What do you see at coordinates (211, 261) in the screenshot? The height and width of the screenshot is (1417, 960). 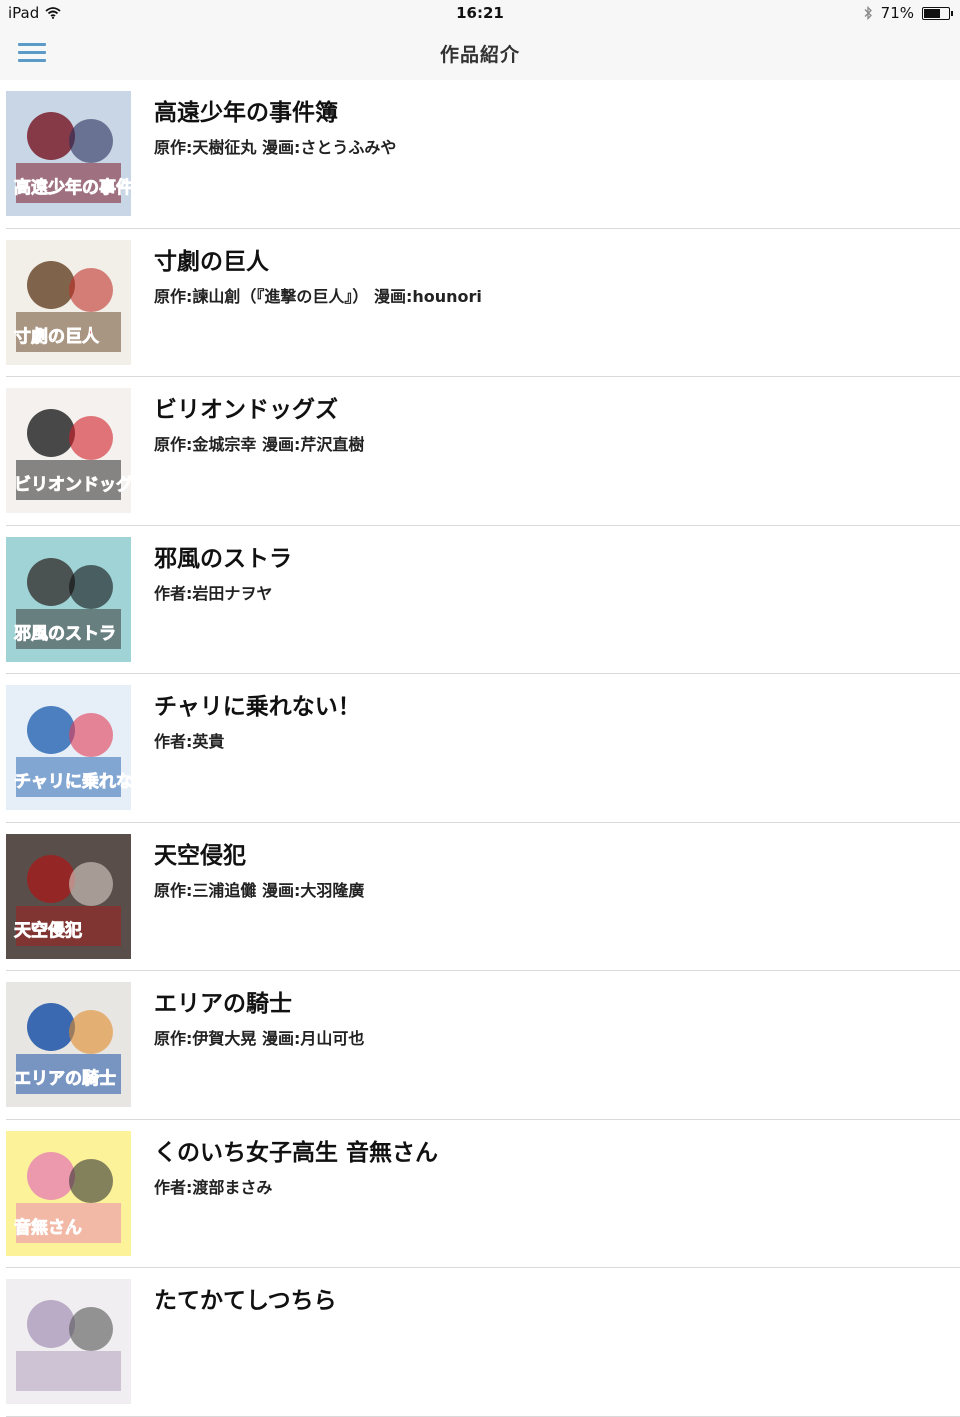 I see `work-title: 寸劇の巨人` at bounding box center [211, 261].